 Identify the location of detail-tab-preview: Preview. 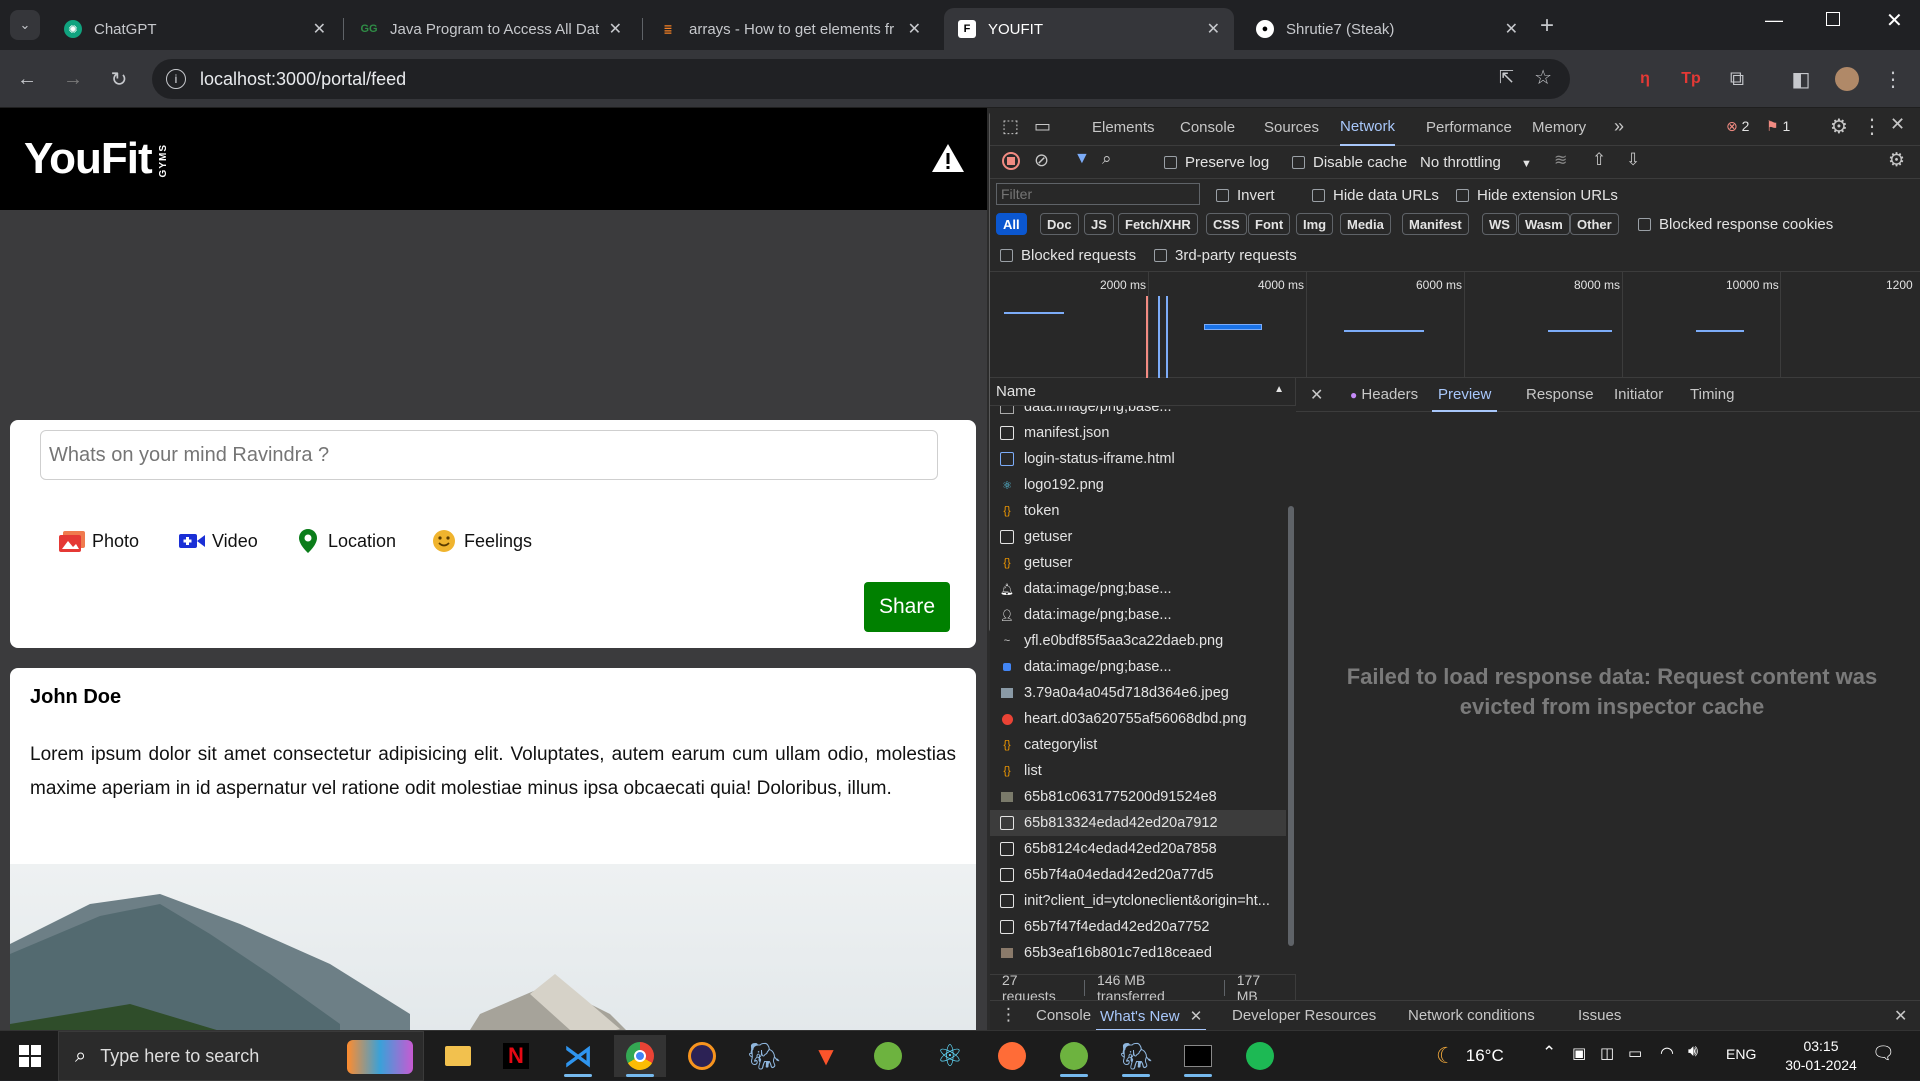
(1465, 395).